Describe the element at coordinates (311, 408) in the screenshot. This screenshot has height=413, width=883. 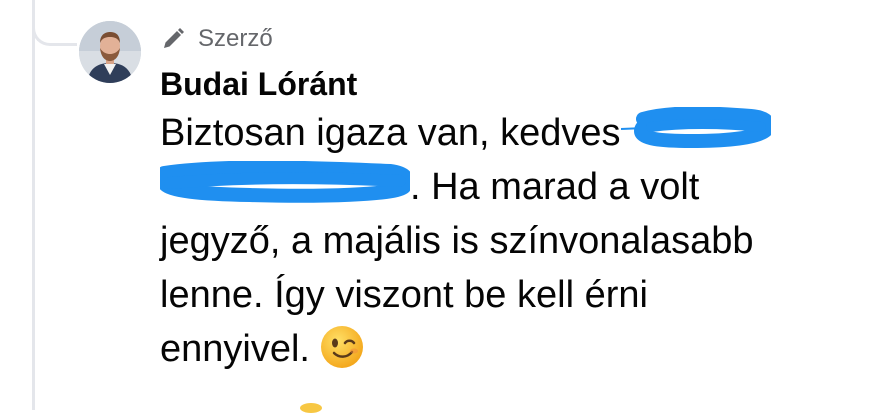
I see `cropped-emoji` at that location.